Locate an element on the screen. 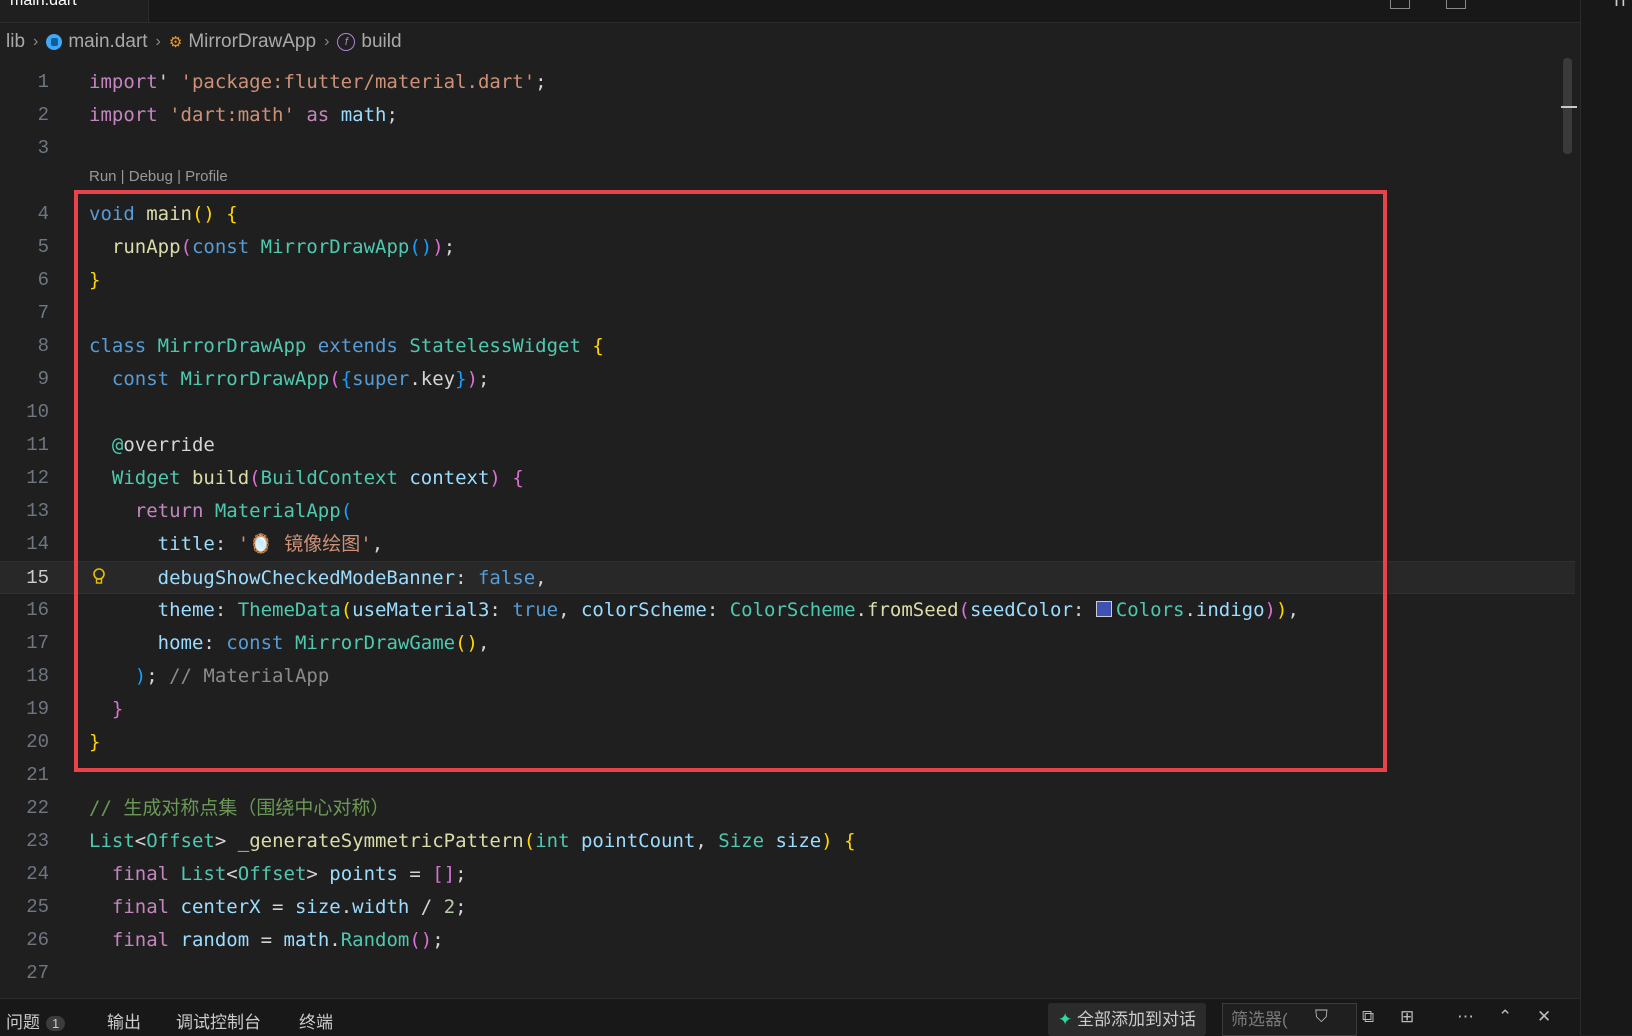 Image resolution: width=1632 pixels, height=1036 pixels. layout-icon: ⊞ is located at coordinates (1407, 1017).